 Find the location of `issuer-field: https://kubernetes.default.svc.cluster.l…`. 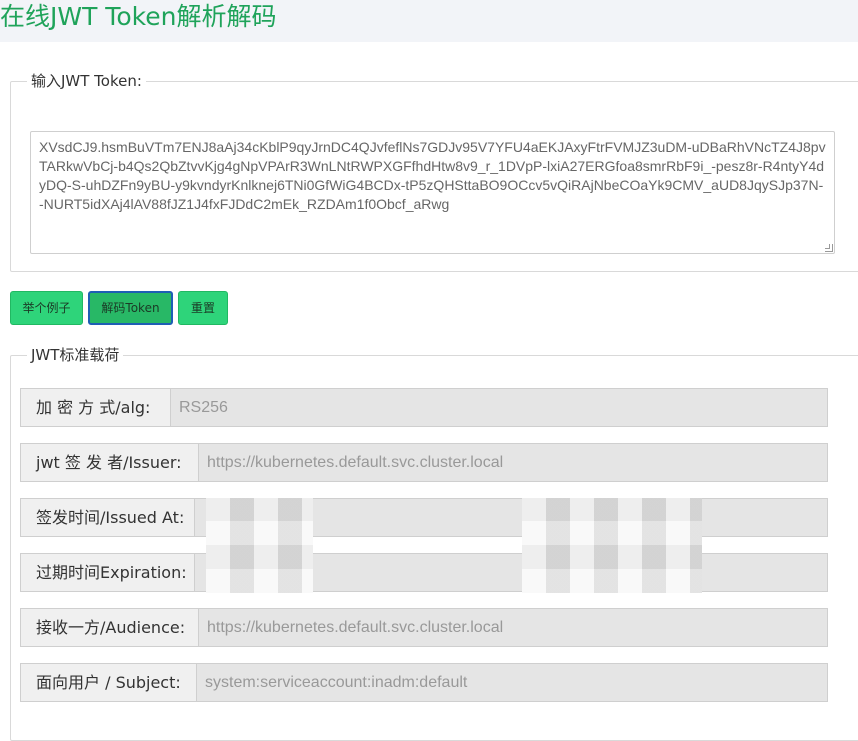

issuer-field: https://kubernetes.default.svc.cluster.l… is located at coordinates (513, 462).